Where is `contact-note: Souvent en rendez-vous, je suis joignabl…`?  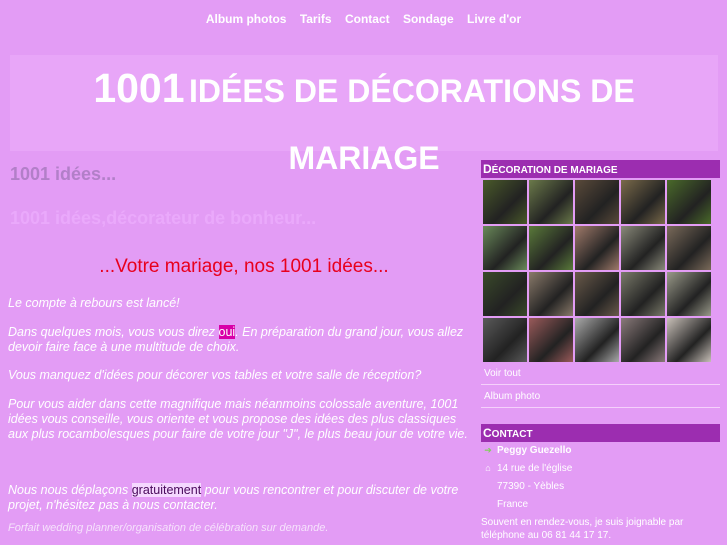
contact-note: Souvent en rendez-vous, je suis joignabl… is located at coordinates (582, 529).